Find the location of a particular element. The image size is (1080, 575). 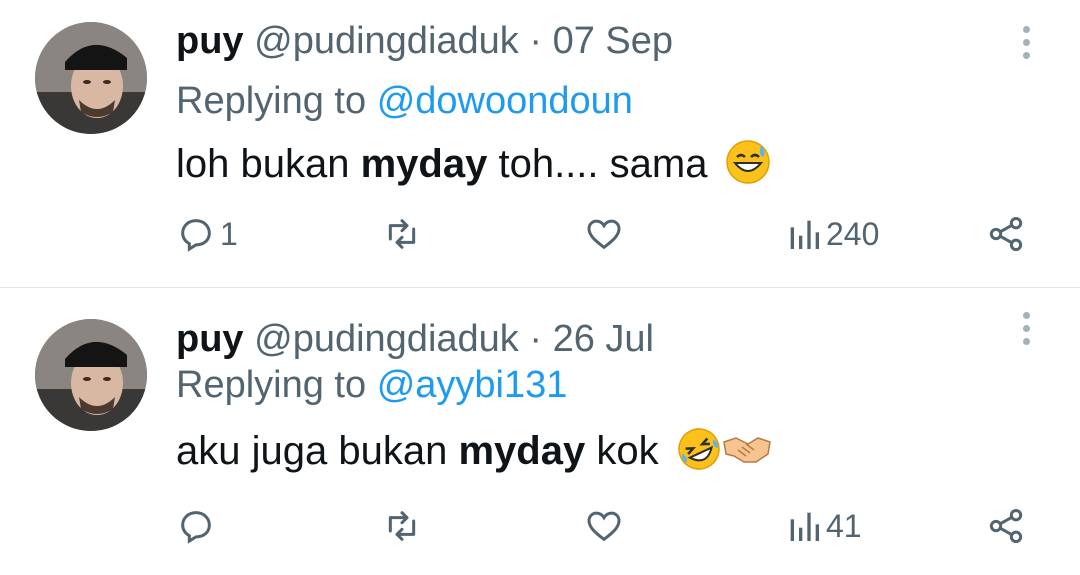

reply-button is located at coordinates (198, 526).